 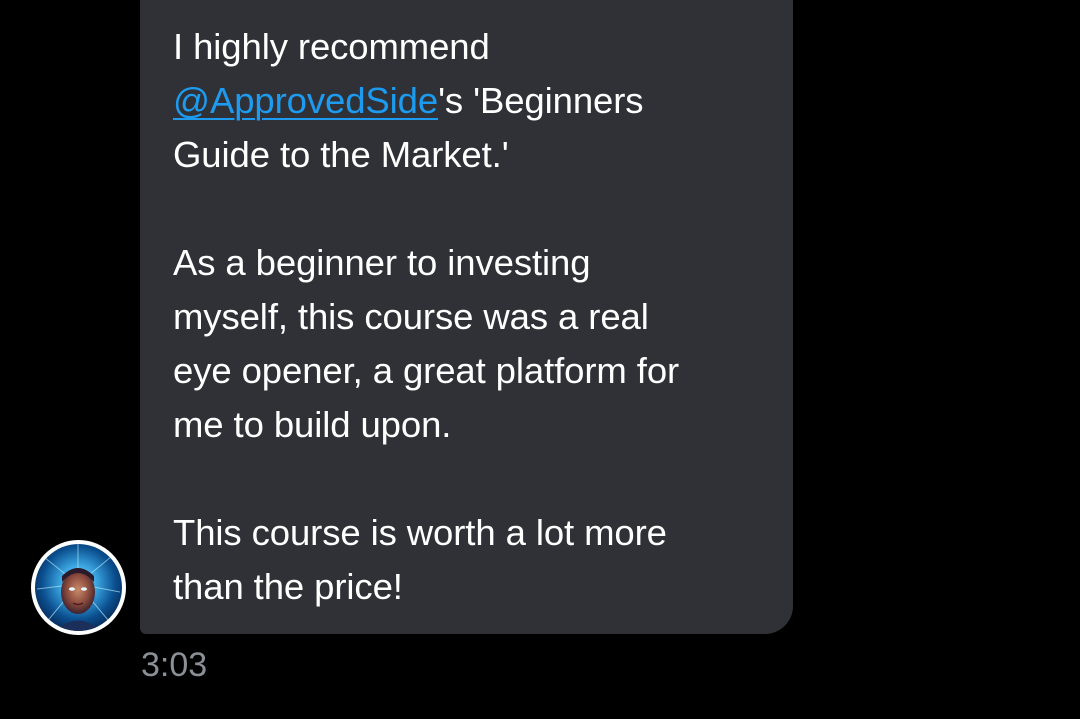 What do you see at coordinates (411, 316) in the screenshot?
I see `message-line: myself, this course was a real` at bounding box center [411, 316].